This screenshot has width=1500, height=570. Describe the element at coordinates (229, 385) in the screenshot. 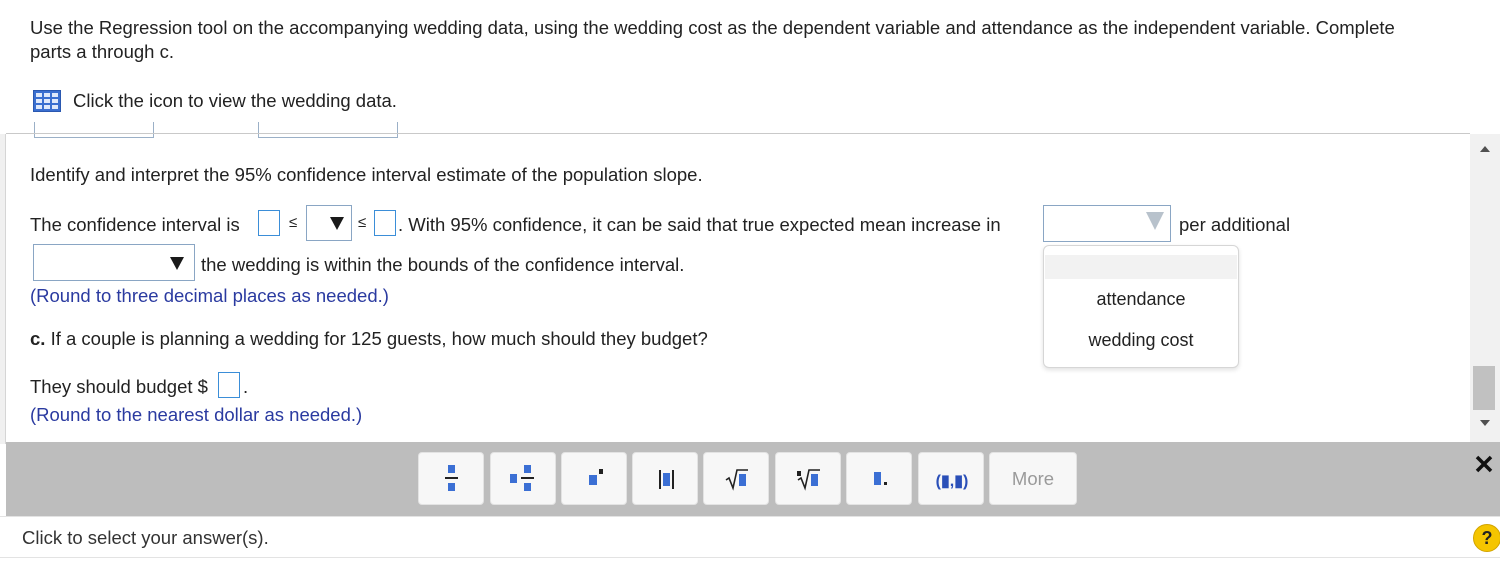

I see `budget-input` at that location.